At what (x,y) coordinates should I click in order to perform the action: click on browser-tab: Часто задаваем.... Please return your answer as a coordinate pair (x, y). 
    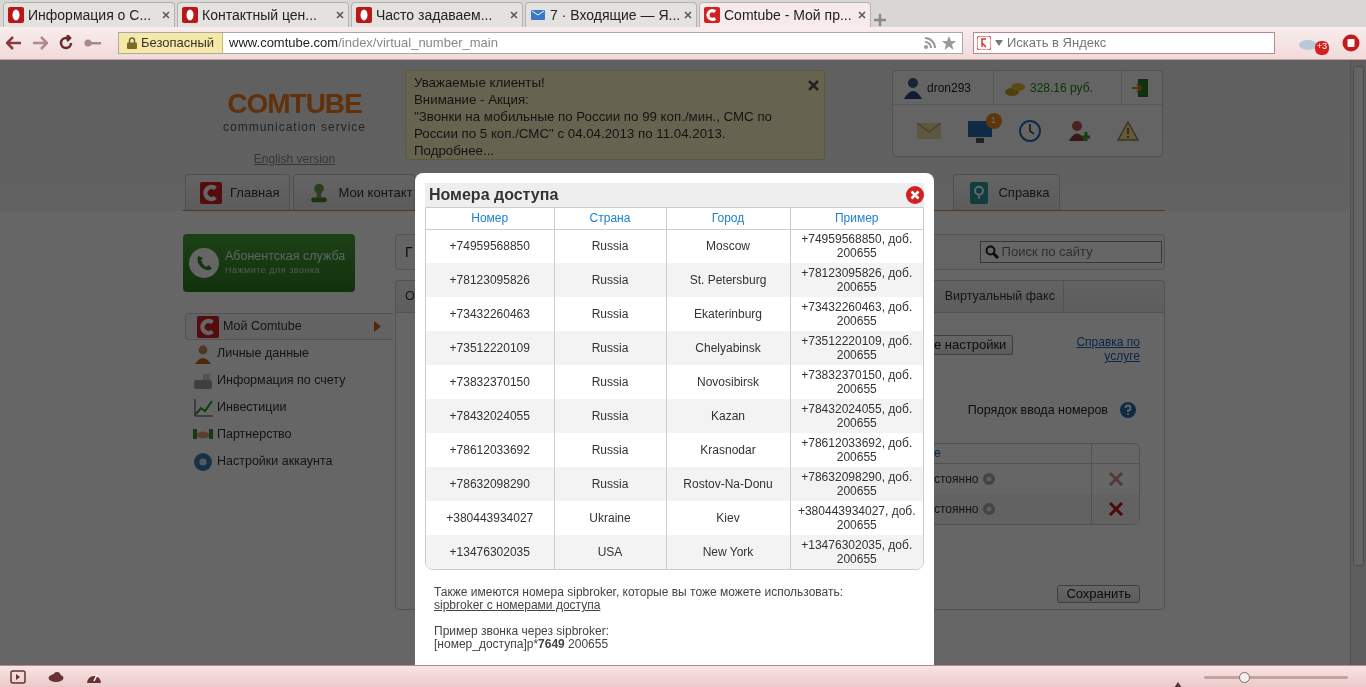
    Looking at the image, I should click on (437, 14).